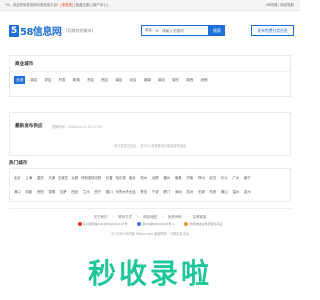 This screenshot has width=320, height=300. What do you see at coordinates (206, 224) in the screenshot?
I see `license-badge-text: 增值电信业务经营许可证` at bounding box center [206, 224].